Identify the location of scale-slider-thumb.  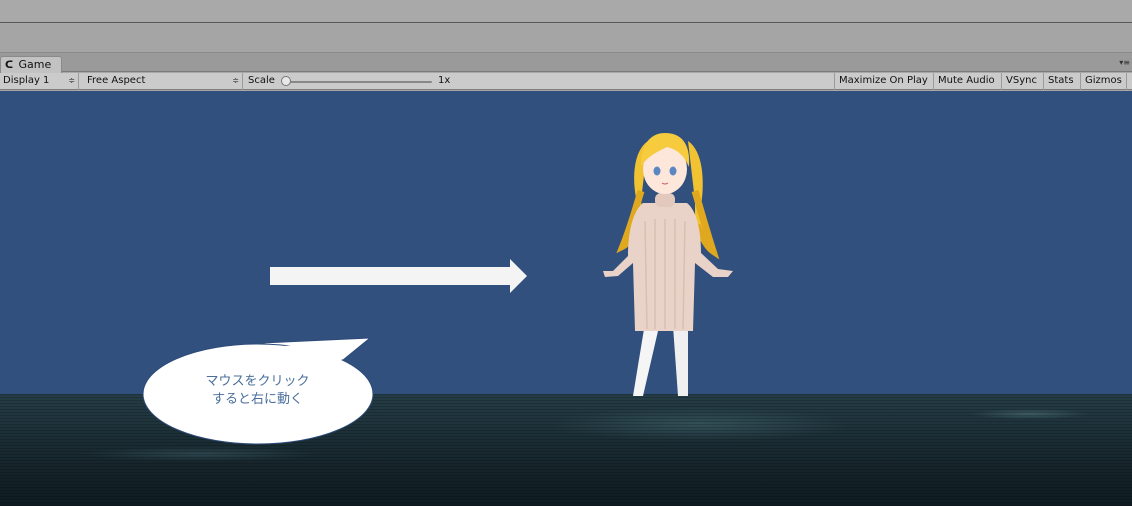
(286, 81).